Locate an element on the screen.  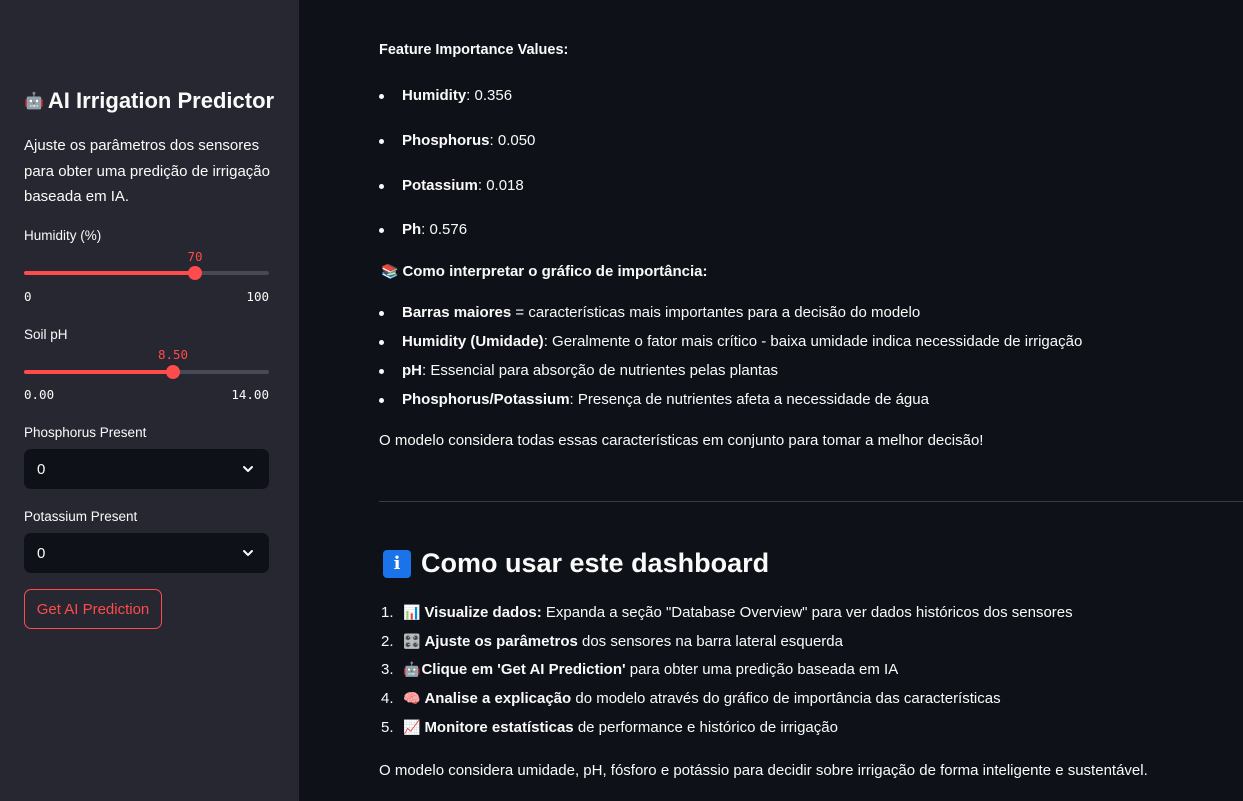
info-icon: i is located at coordinates (397, 563).